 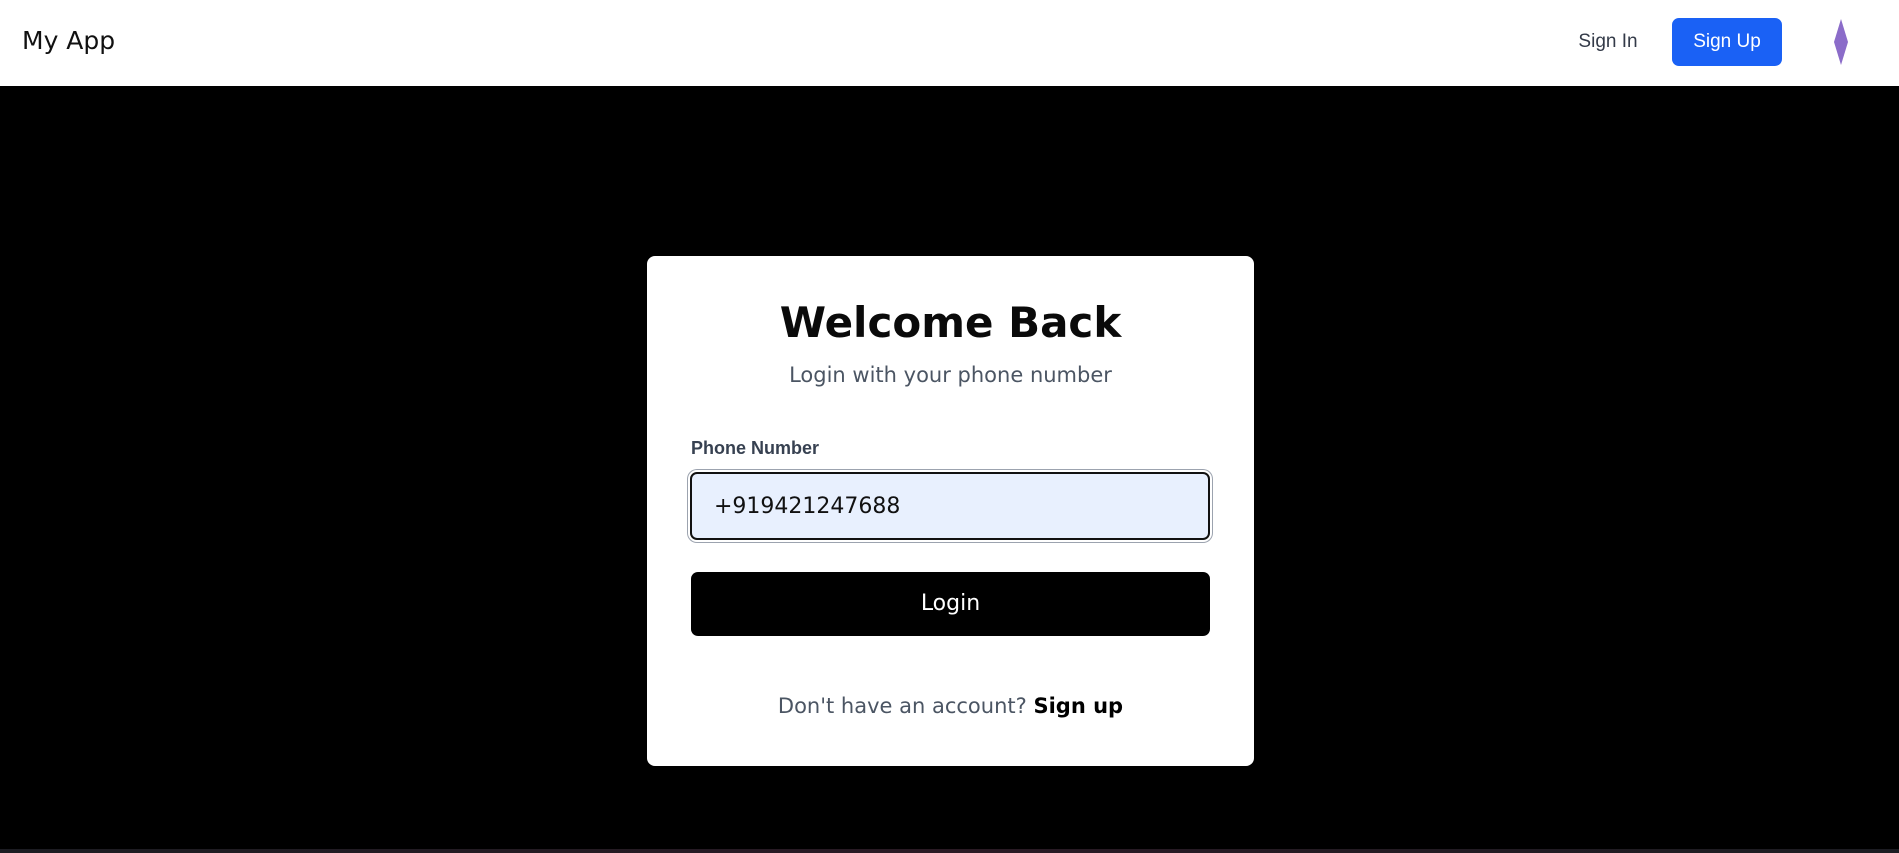 What do you see at coordinates (949, 851) in the screenshot?
I see `bottom-edge` at bounding box center [949, 851].